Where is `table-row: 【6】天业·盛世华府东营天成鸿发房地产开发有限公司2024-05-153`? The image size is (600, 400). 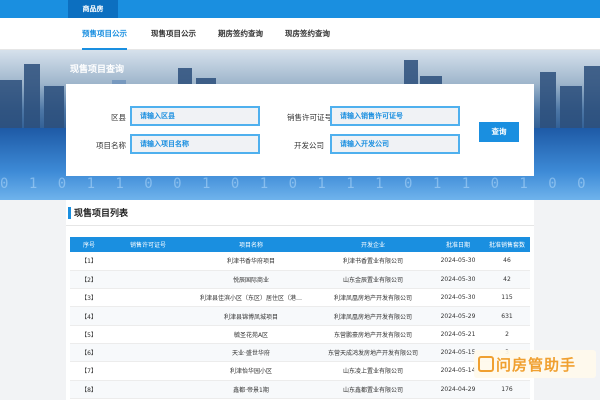
table-row: 【6】天业·盛世华府东营天成鸿发房地产开发有限公司2024-05-153 is located at coordinates (300, 353).